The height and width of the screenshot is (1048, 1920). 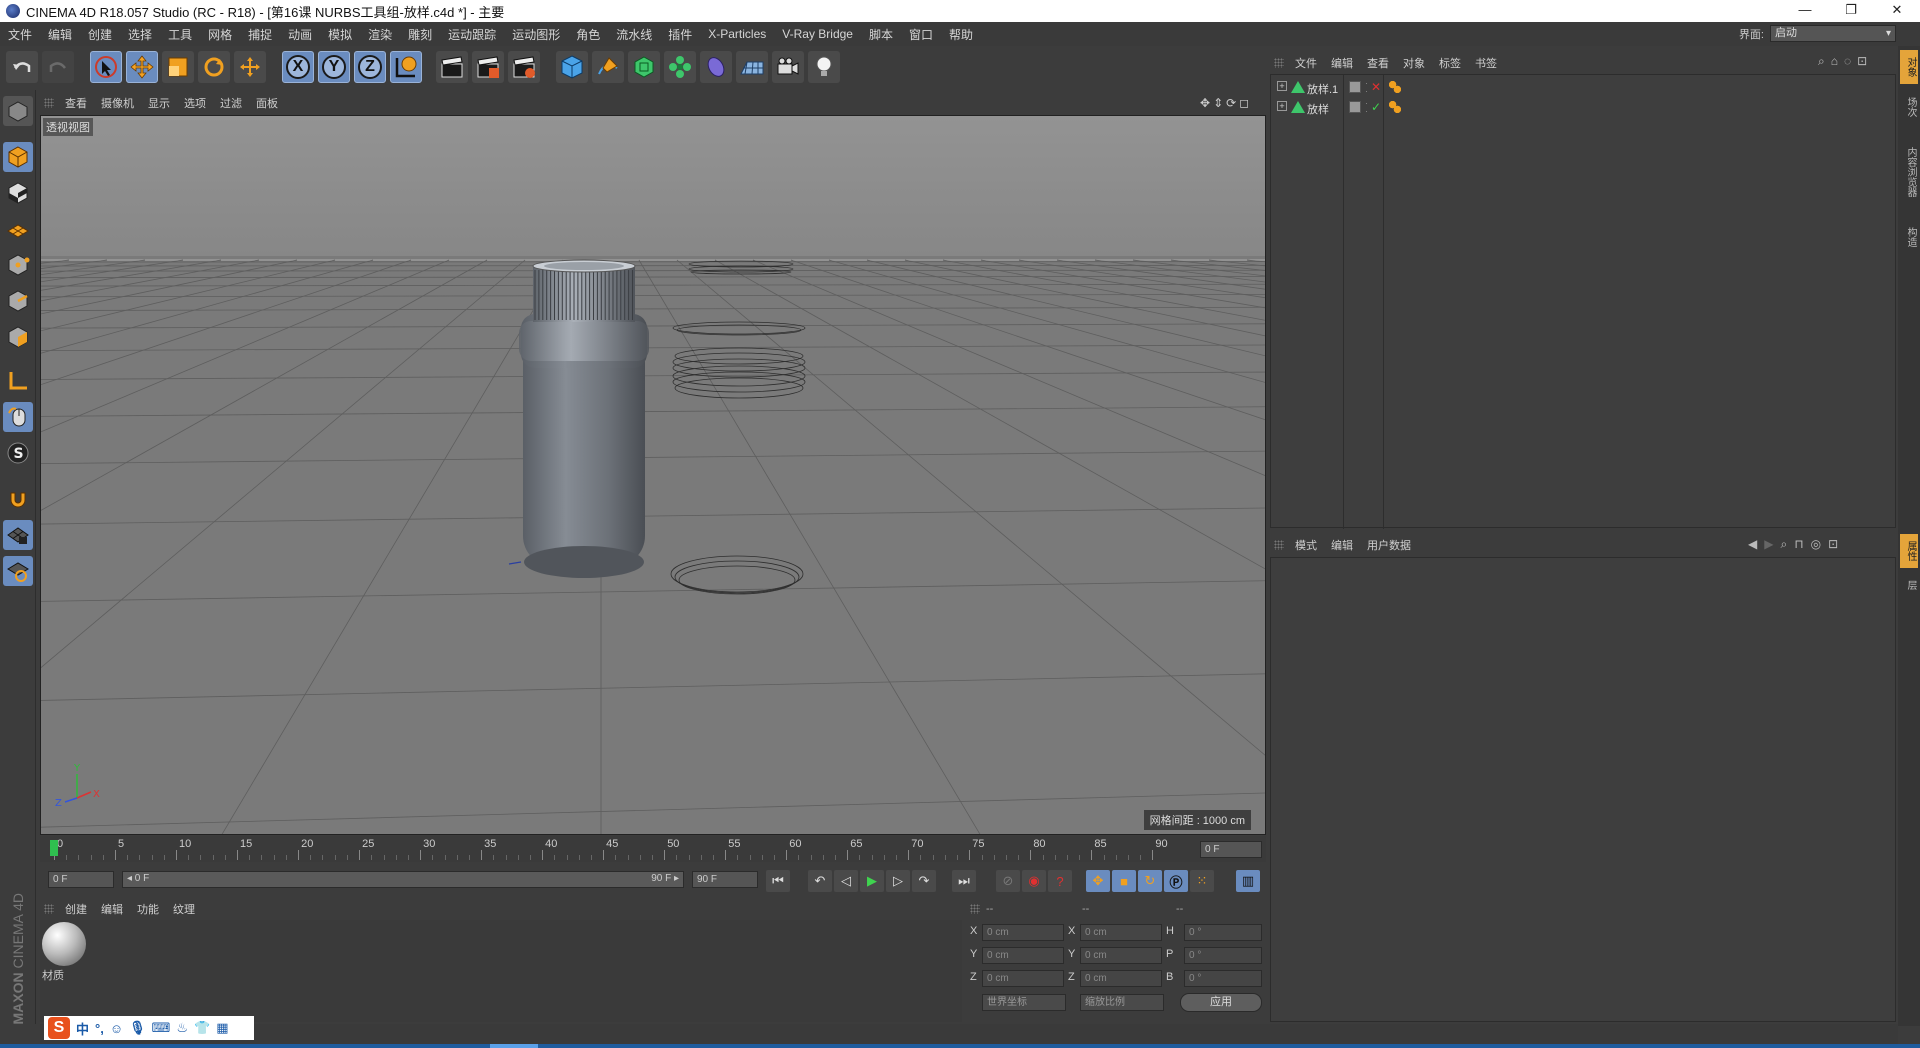 I want to click on grid-menu-icon: ▦, so click(x=222, y=1028).